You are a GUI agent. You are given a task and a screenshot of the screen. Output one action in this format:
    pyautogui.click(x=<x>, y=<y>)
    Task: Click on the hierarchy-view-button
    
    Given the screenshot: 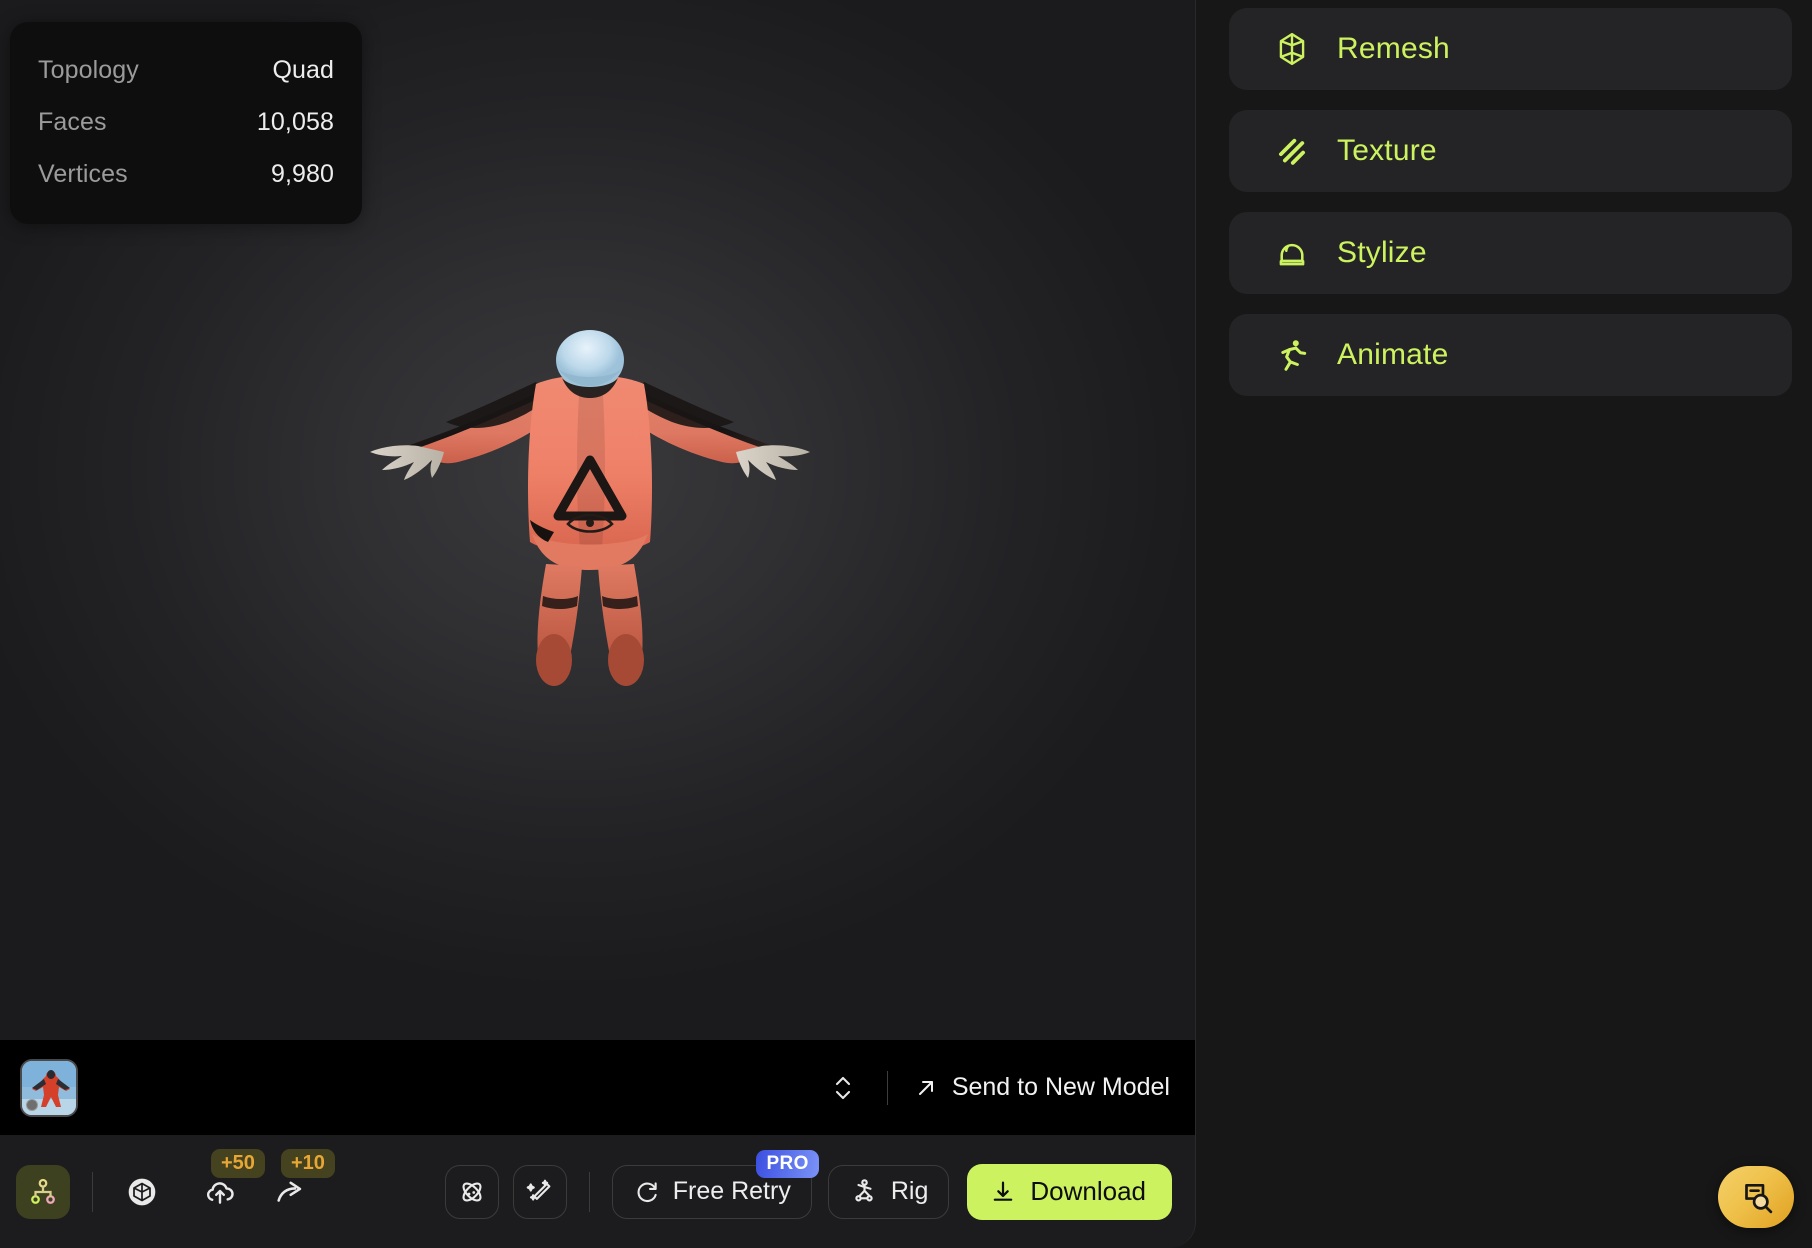 What is the action you would take?
    pyautogui.click(x=43, y=1191)
    